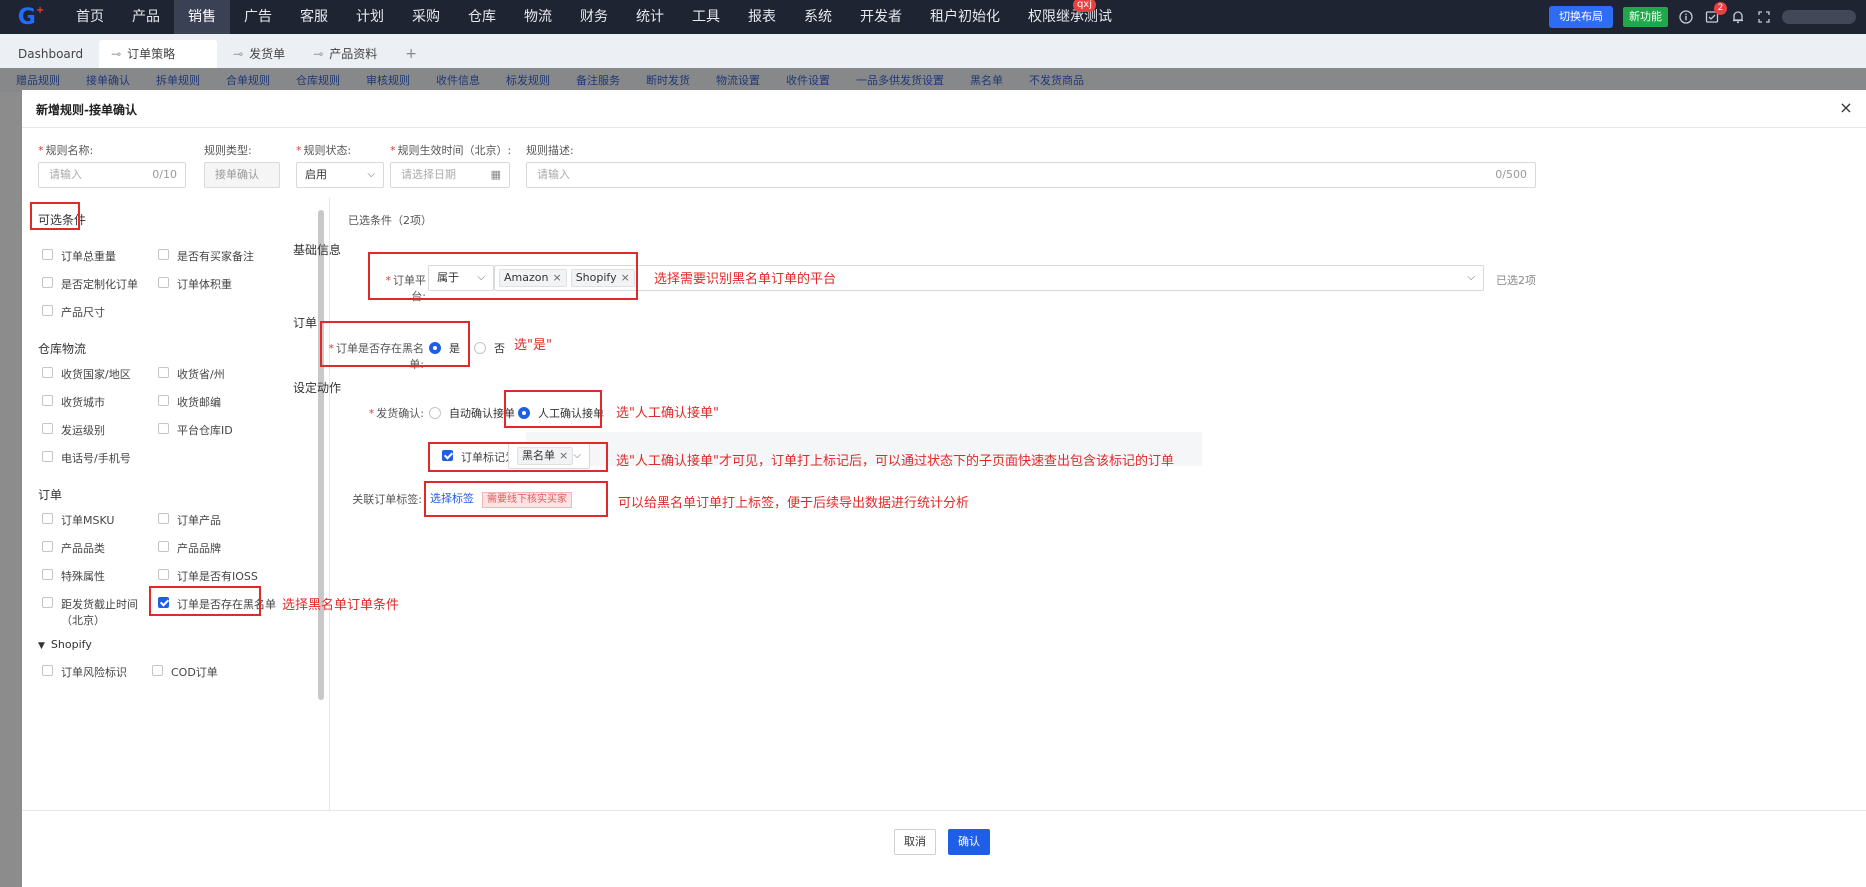 The height and width of the screenshot is (887, 1866). What do you see at coordinates (818, 17) in the screenshot?
I see `nav-item-system: 系统` at bounding box center [818, 17].